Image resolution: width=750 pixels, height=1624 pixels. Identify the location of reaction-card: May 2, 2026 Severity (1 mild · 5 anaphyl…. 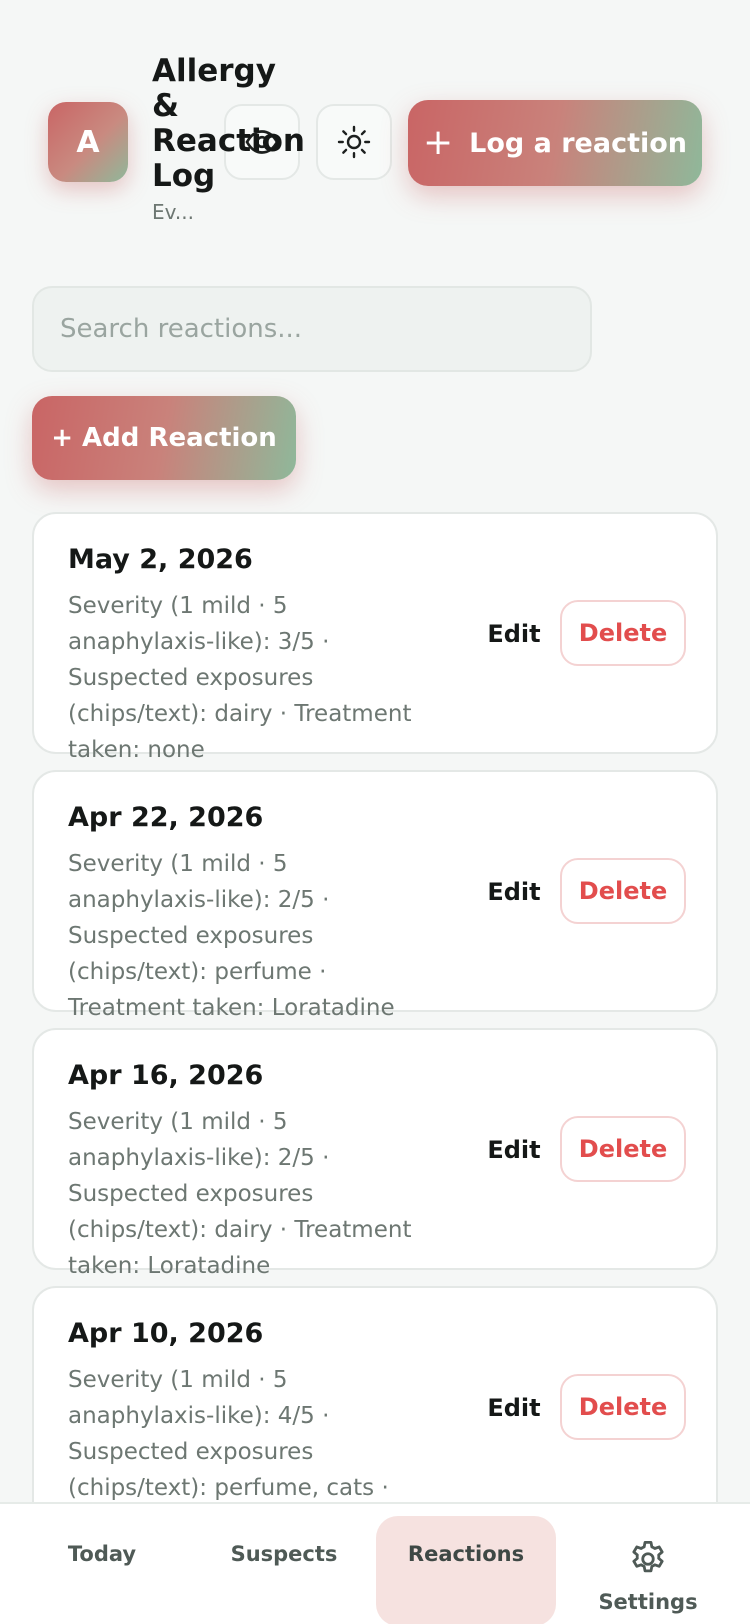
(375, 637).